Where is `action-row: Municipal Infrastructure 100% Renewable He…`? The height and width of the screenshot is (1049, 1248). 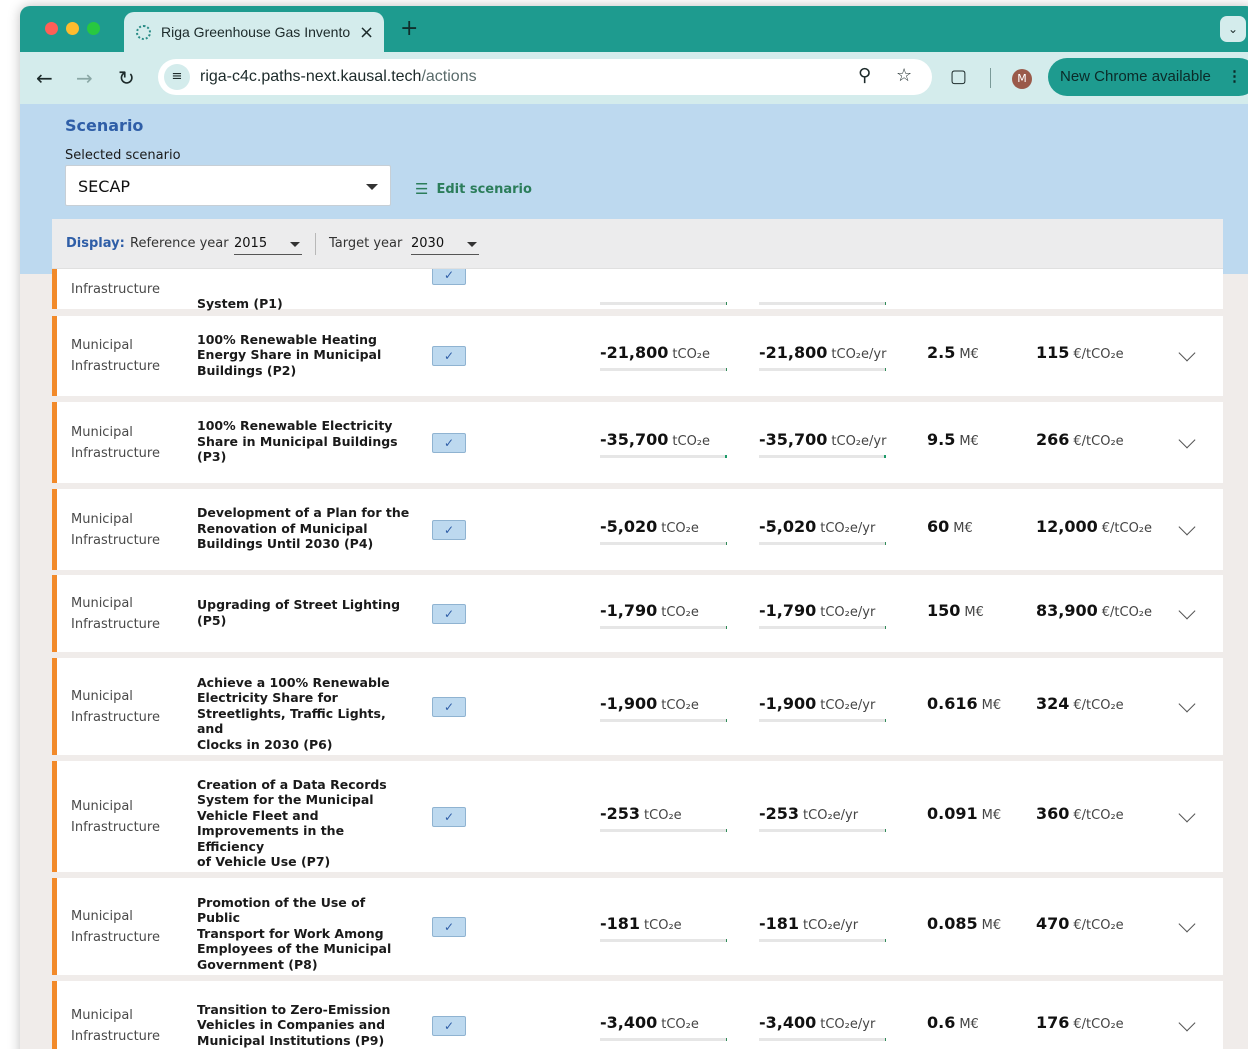 action-row: Municipal Infrastructure 100% Renewable He… is located at coordinates (637, 356).